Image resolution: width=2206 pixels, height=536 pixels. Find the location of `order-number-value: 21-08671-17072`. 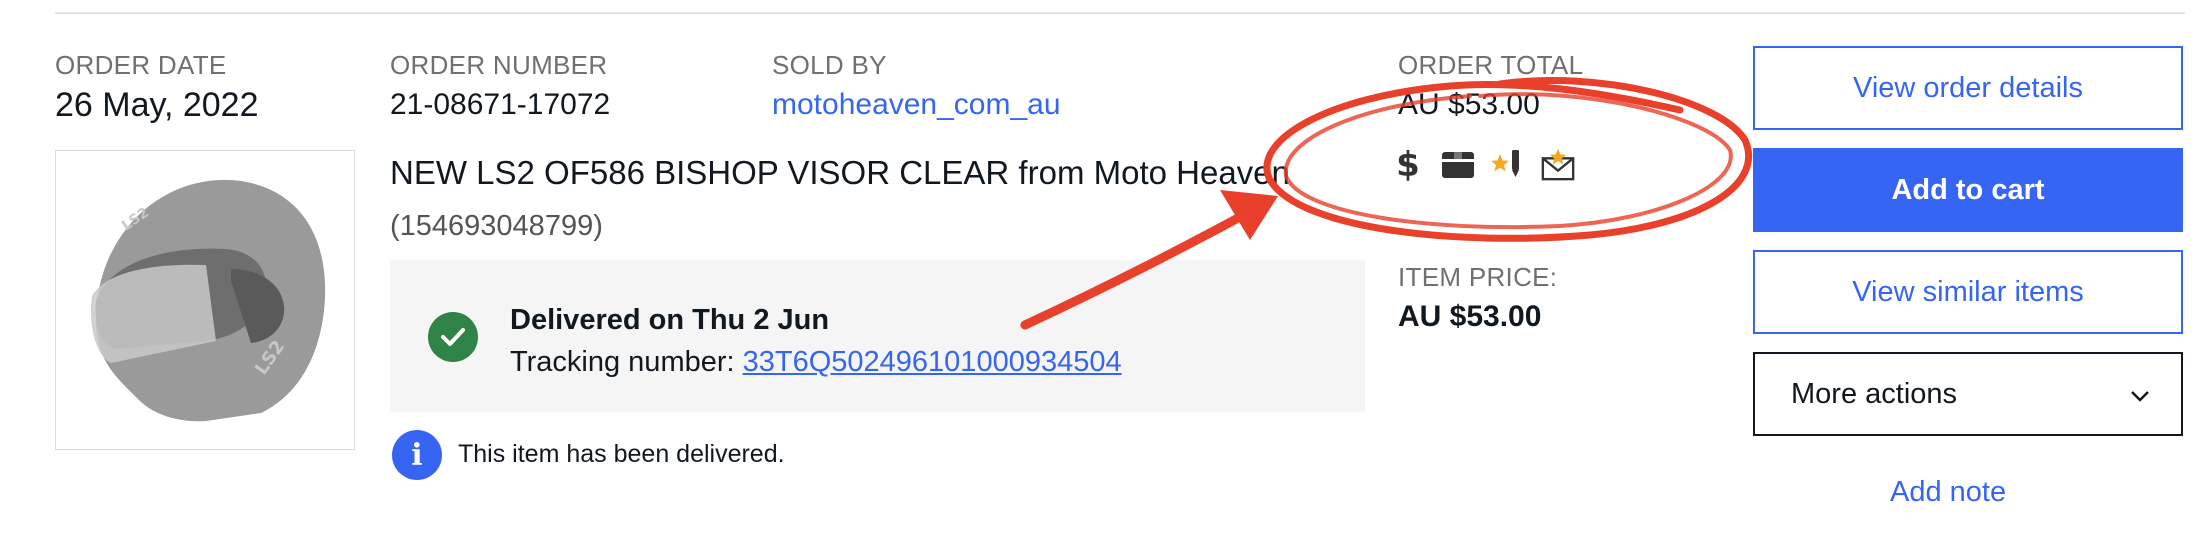

order-number-value: 21-08671-17072 is located at coordinates (500, 104).